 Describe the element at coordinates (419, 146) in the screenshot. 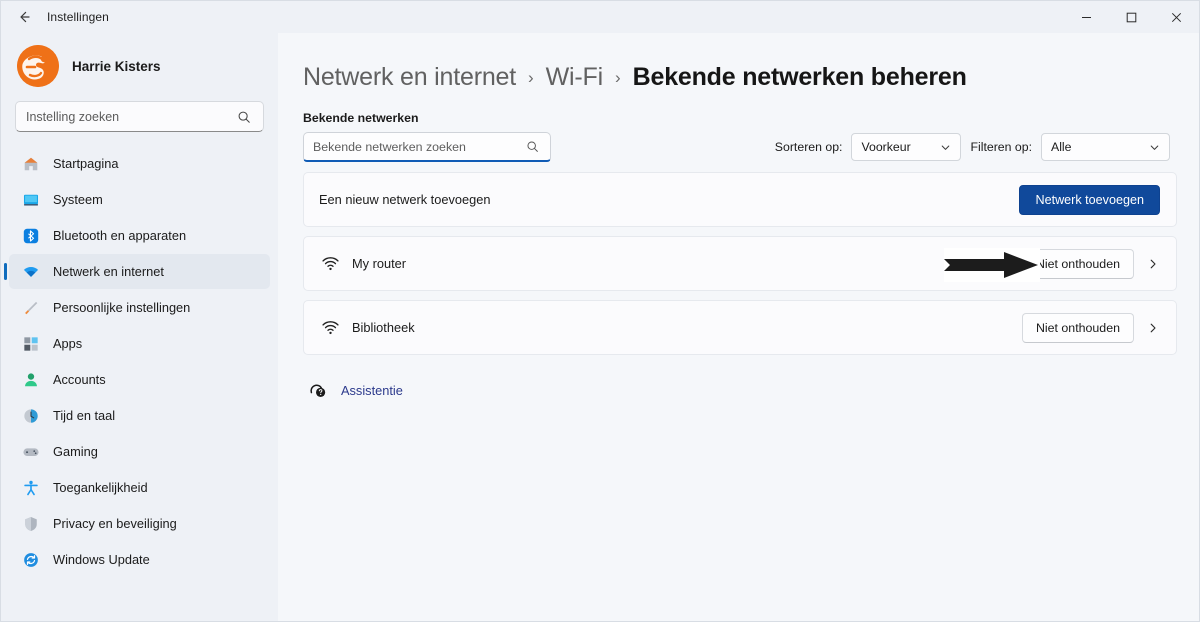

I see `known-networks-search-input` at that location.